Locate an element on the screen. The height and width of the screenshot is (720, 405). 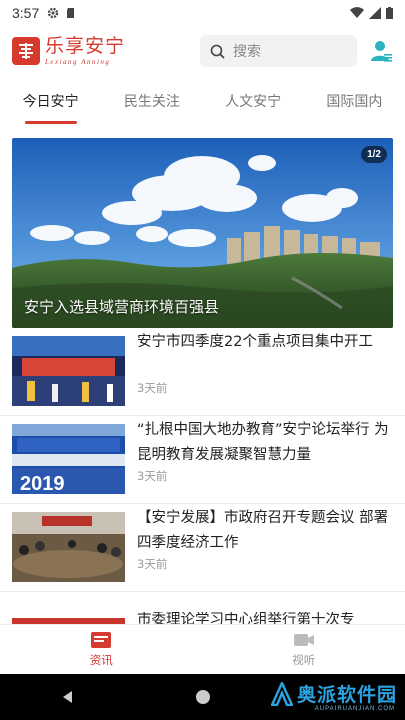
status-time: 3:57 is located at coordinates (26, 12).